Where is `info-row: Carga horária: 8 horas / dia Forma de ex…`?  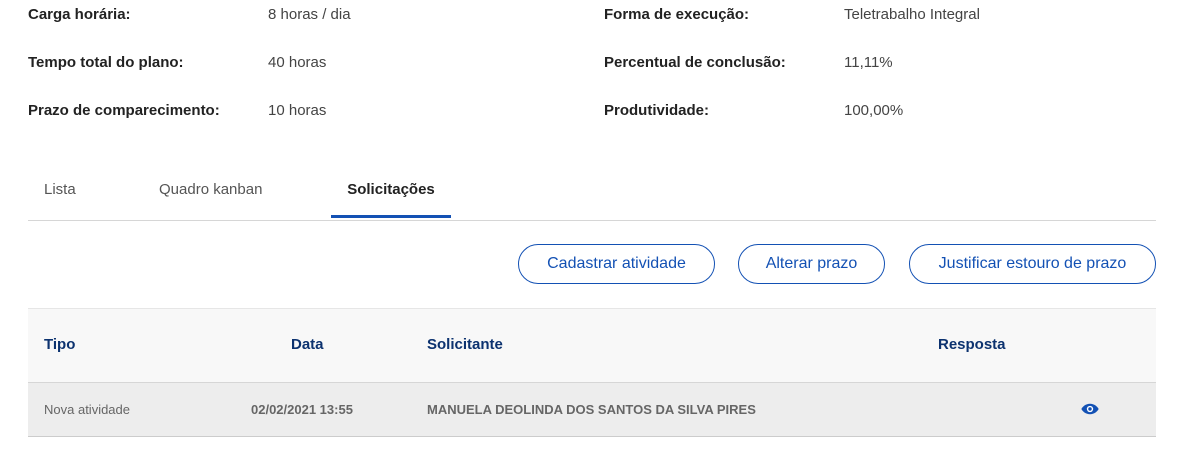
info-row: Carga horária: 8 horas / dia Forma de ex… is located at coordinates (593, 15).